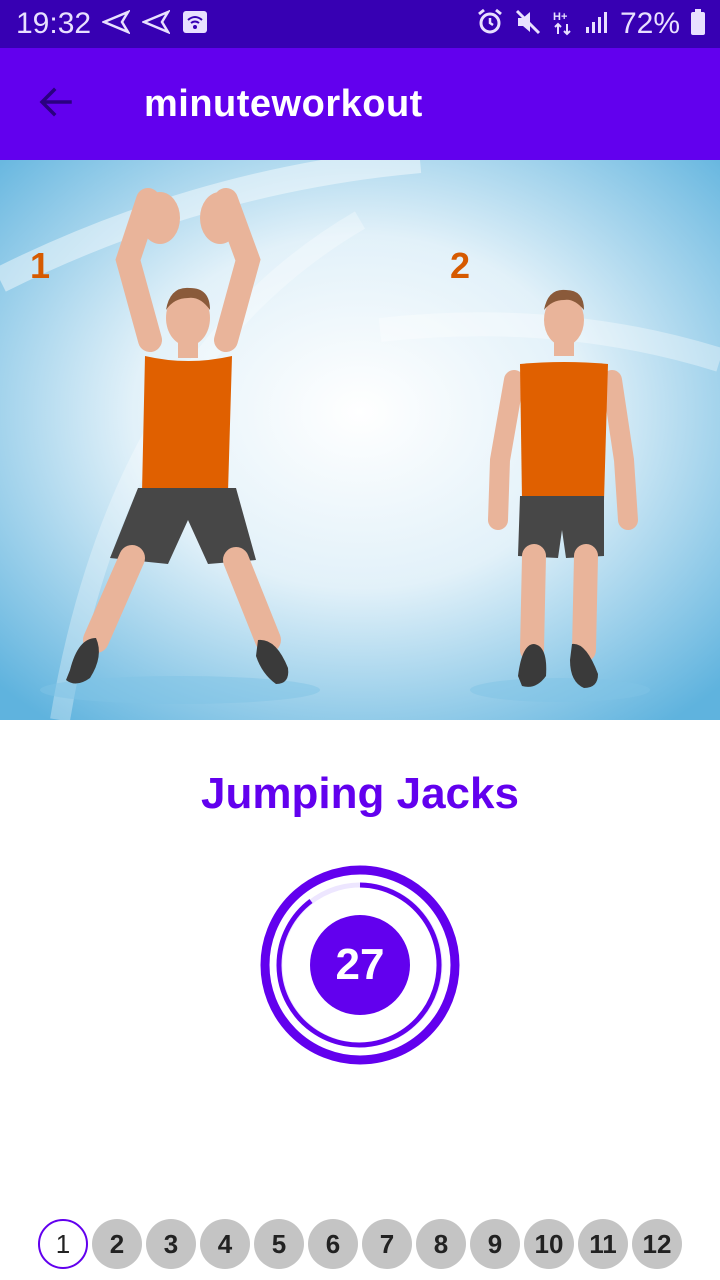 This screenshot has height=1280, width=720. I want to click on exercise-name: Jumping Jacks, so click(360, 793).